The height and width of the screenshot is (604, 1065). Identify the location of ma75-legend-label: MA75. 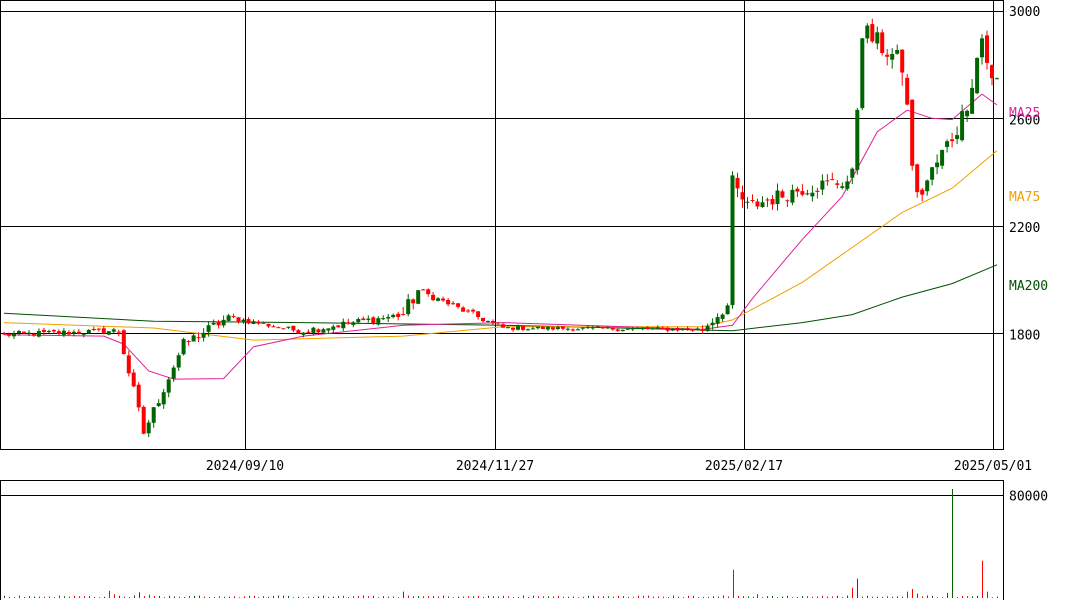
(1024, 197).